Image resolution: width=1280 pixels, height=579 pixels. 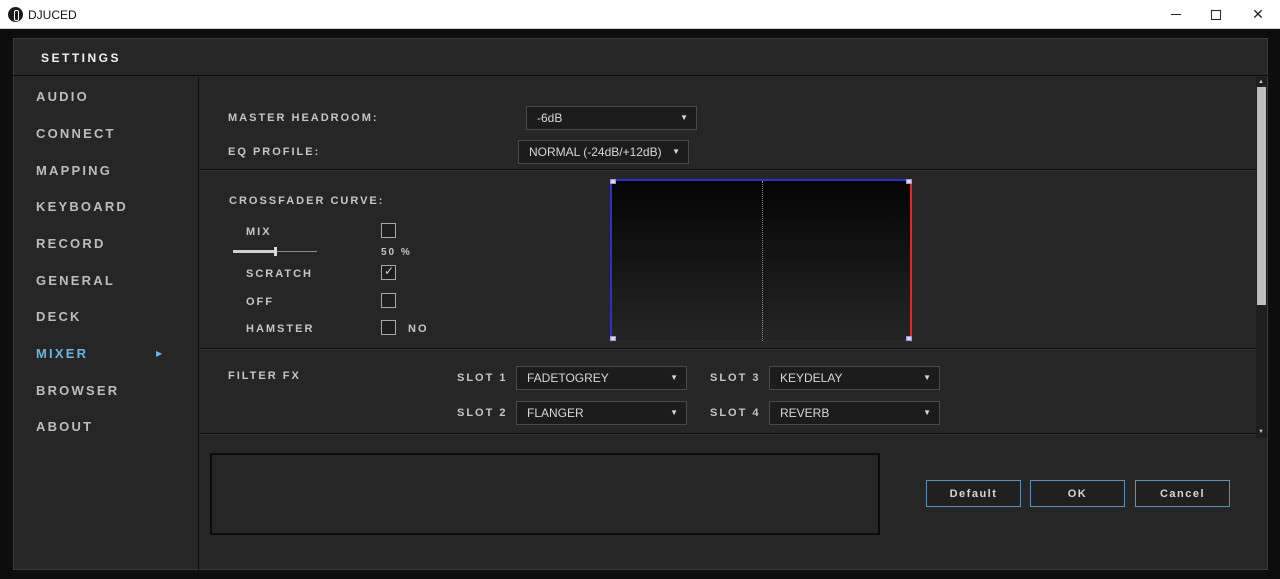 I want to click on scrollbar-thumb, so click(x=1261, y=196).